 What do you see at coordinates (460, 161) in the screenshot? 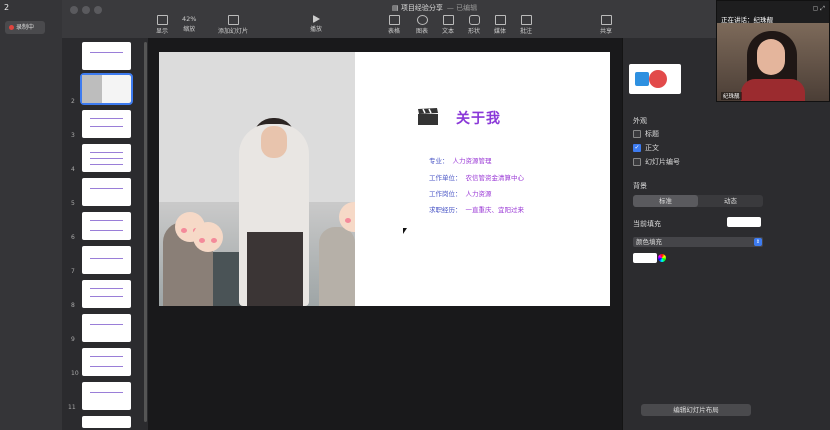
I see `info-row: 专业： 人力资源管理` at bounding box center [460, 161].